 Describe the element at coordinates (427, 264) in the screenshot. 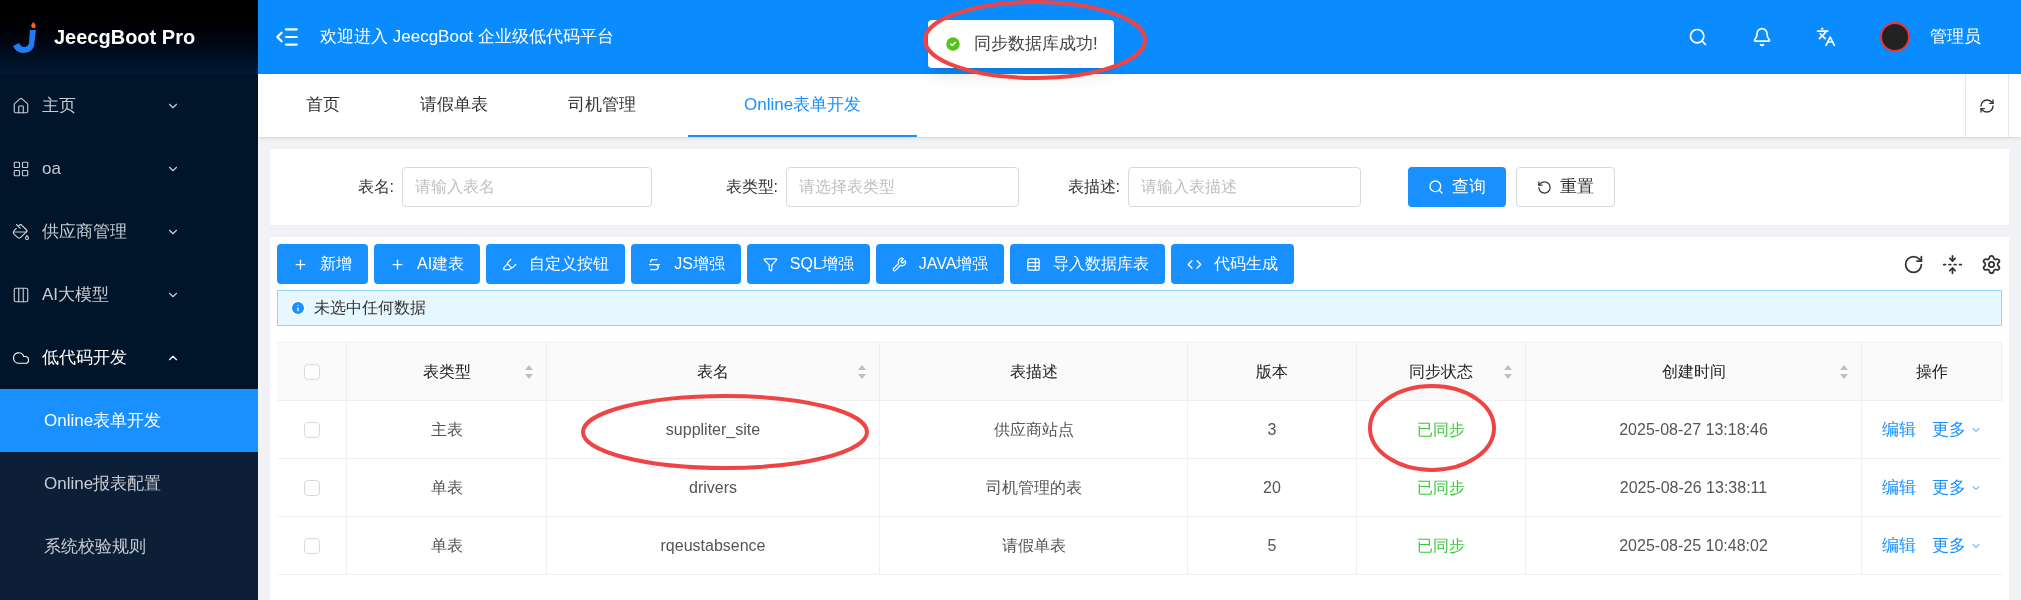

I see `toolbar-button: AI建表` at that location.